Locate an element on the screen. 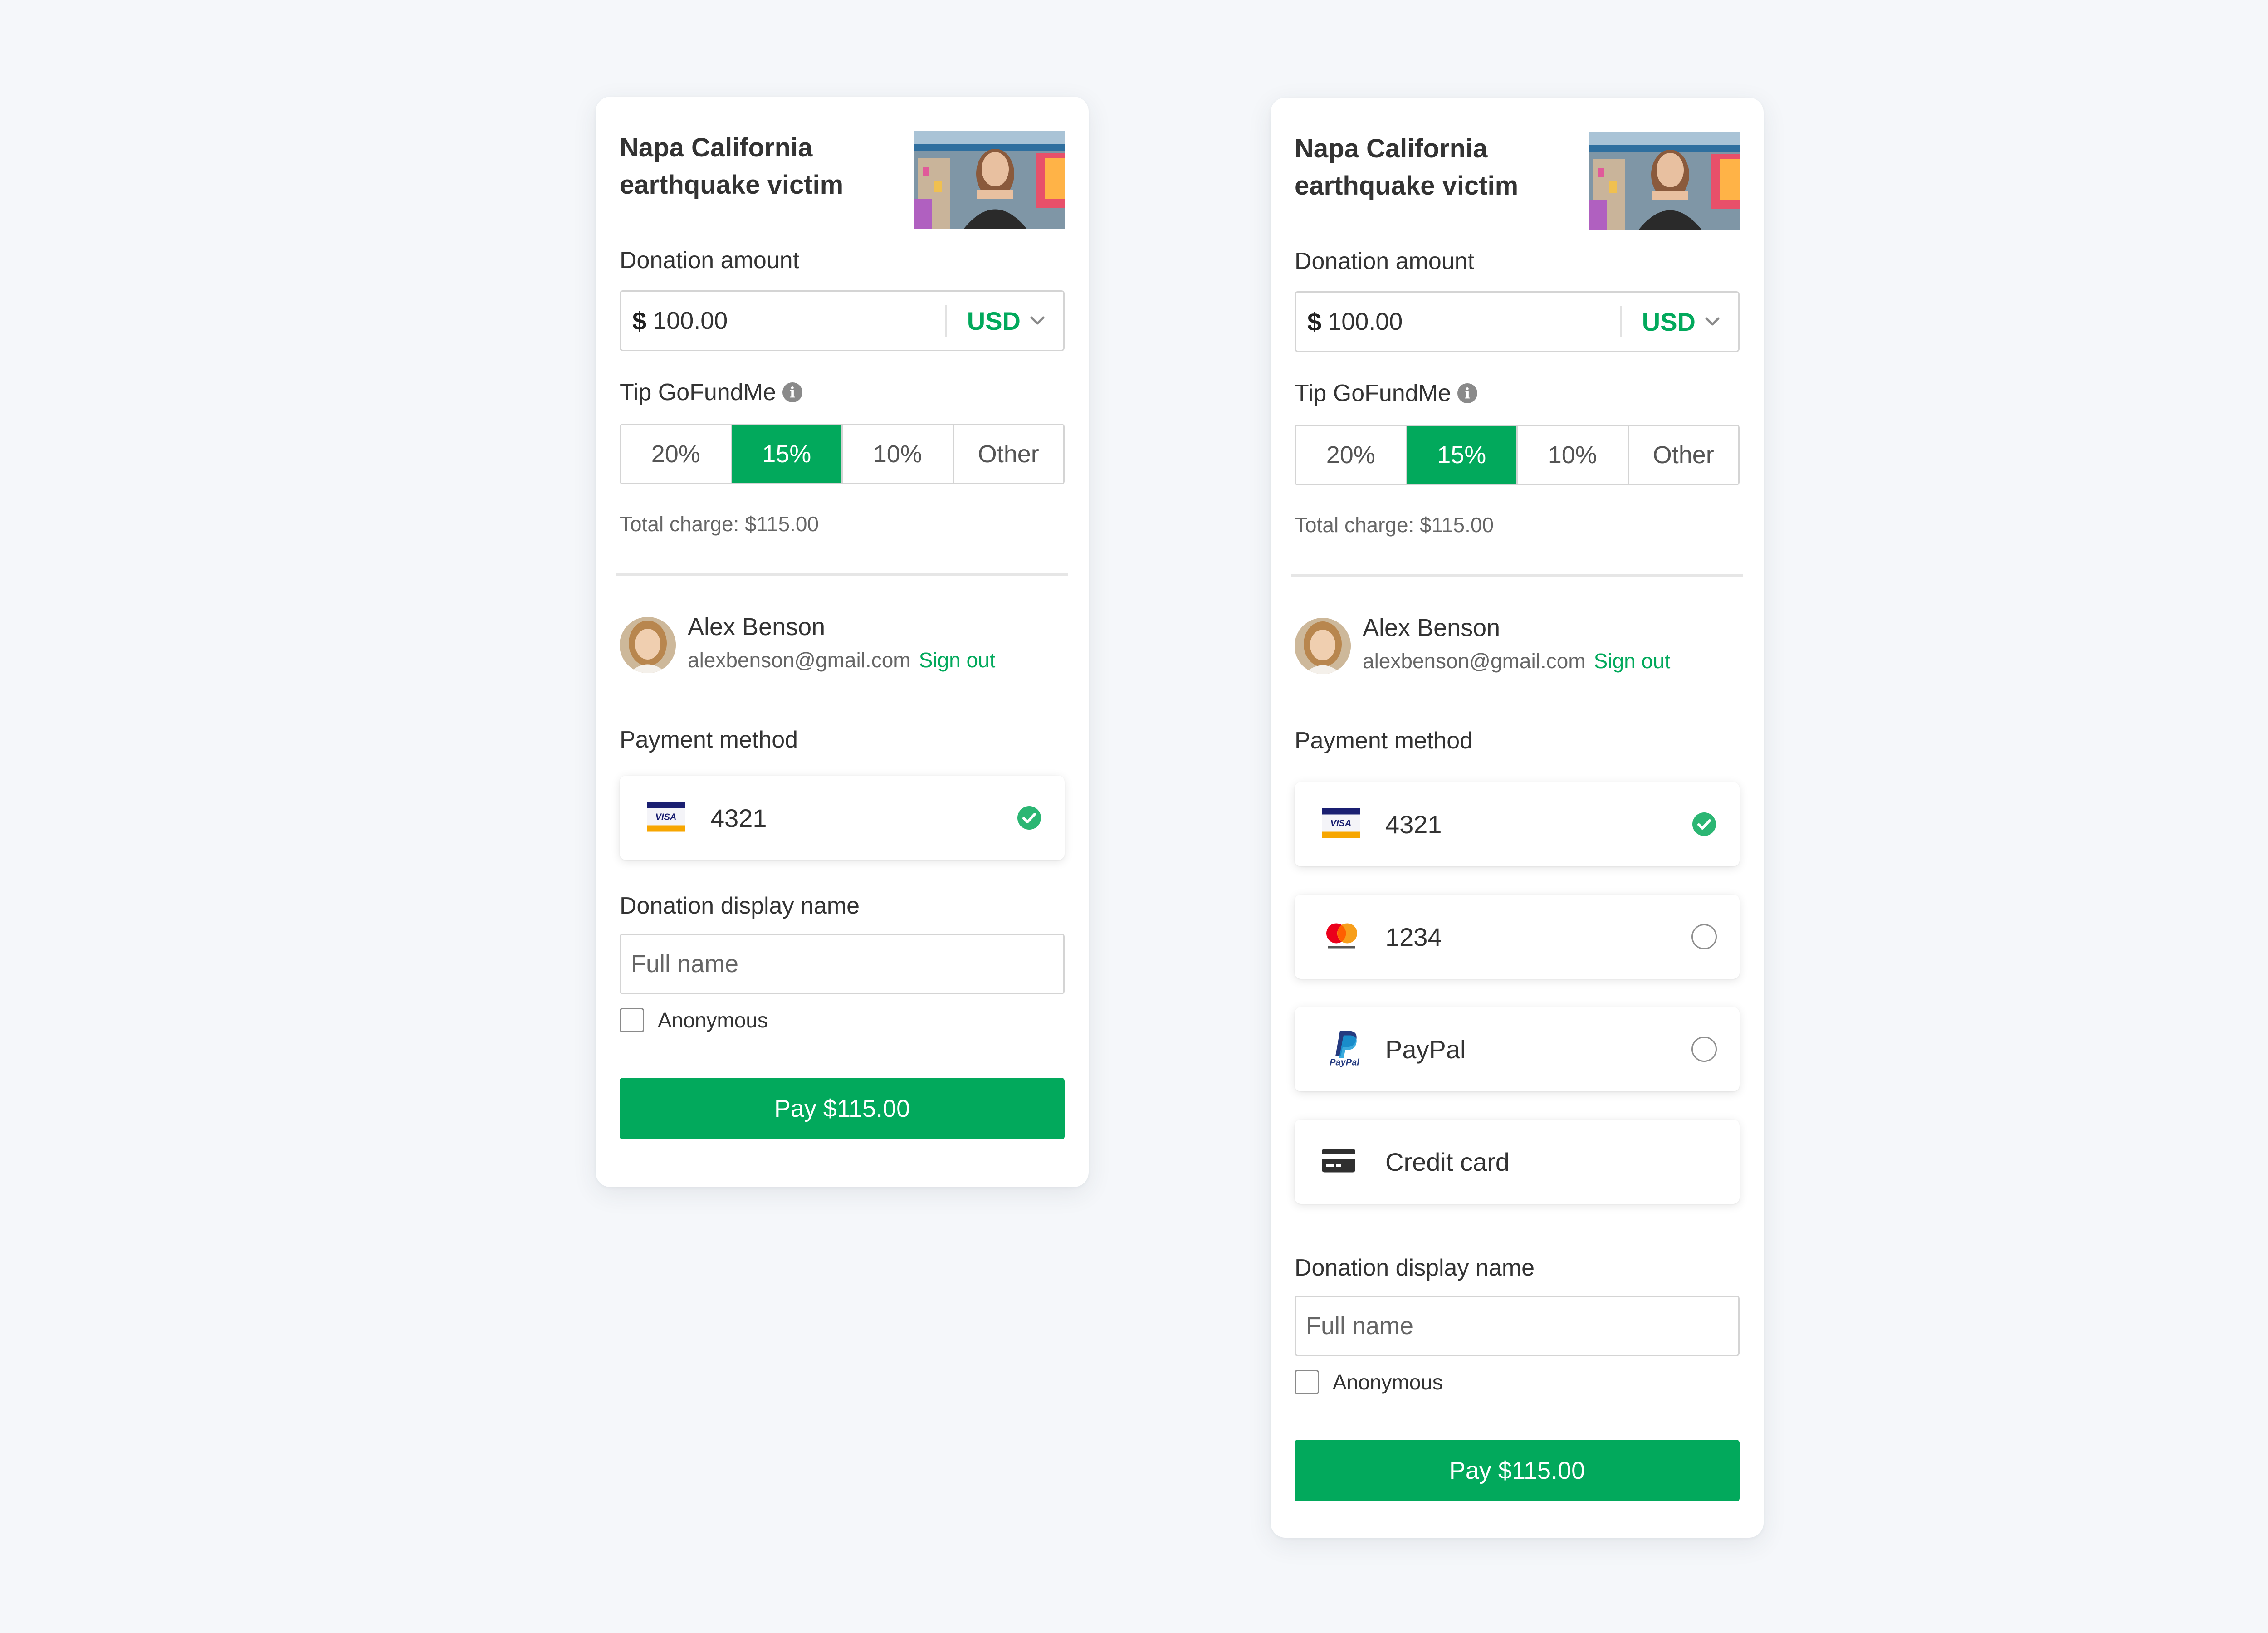 This screenshot has width=2268, height=1633. payment-option-paypal: PayPal PayPal is located at coordinates (1518, 1049).